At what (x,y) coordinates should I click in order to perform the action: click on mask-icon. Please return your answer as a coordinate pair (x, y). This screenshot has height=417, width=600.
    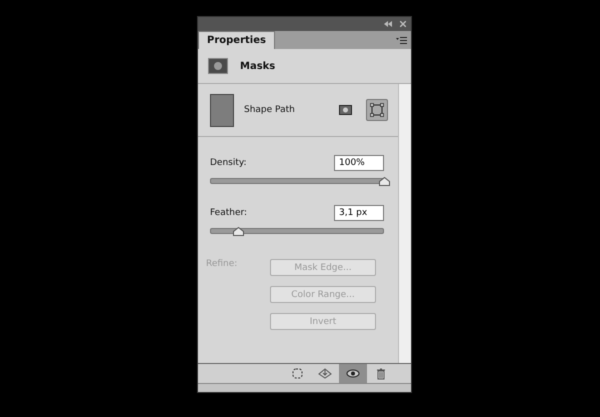
    Looking at the image, I should click on (218, 66).